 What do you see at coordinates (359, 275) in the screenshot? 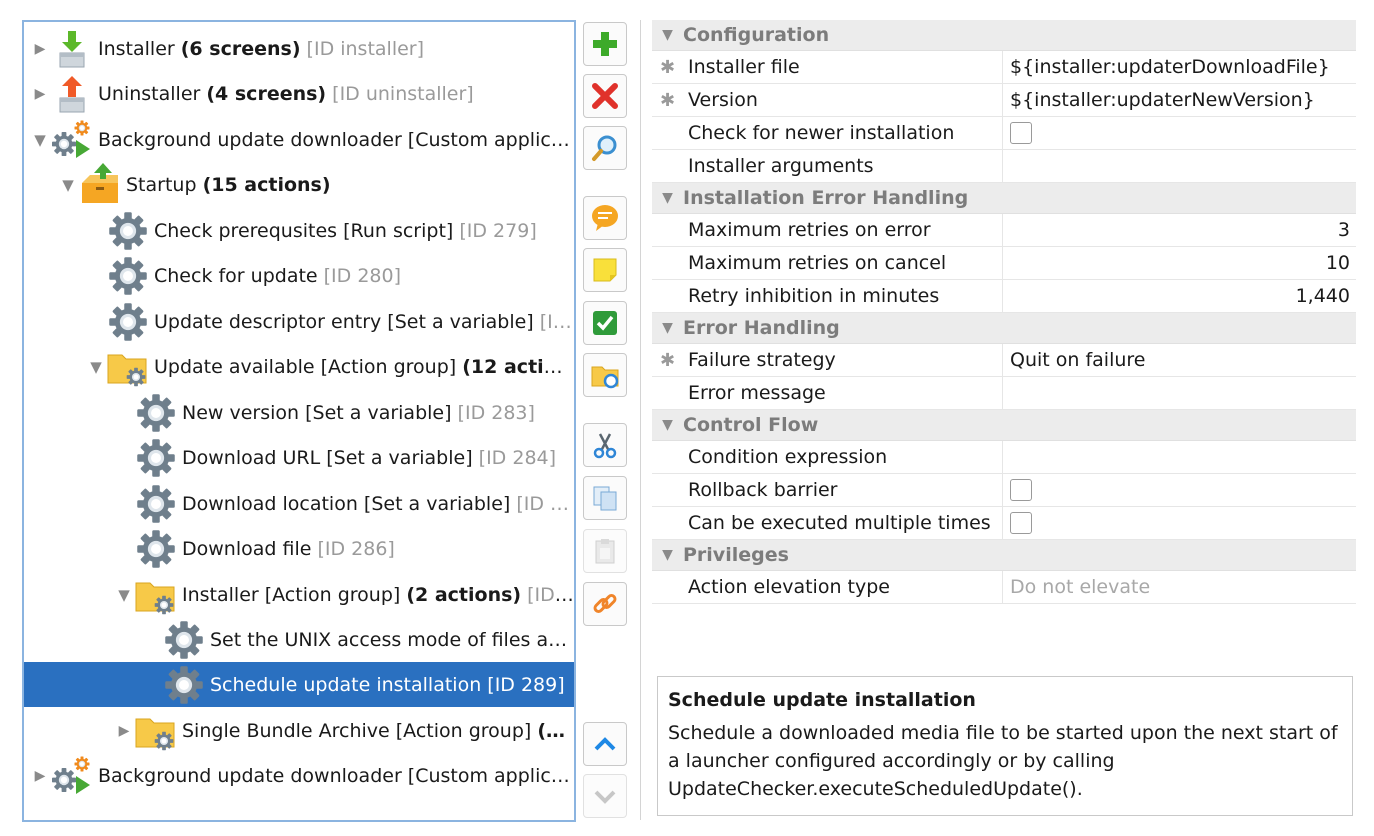
I see `tree-item-id: [ID 280]` at bounding box center [359, 275].